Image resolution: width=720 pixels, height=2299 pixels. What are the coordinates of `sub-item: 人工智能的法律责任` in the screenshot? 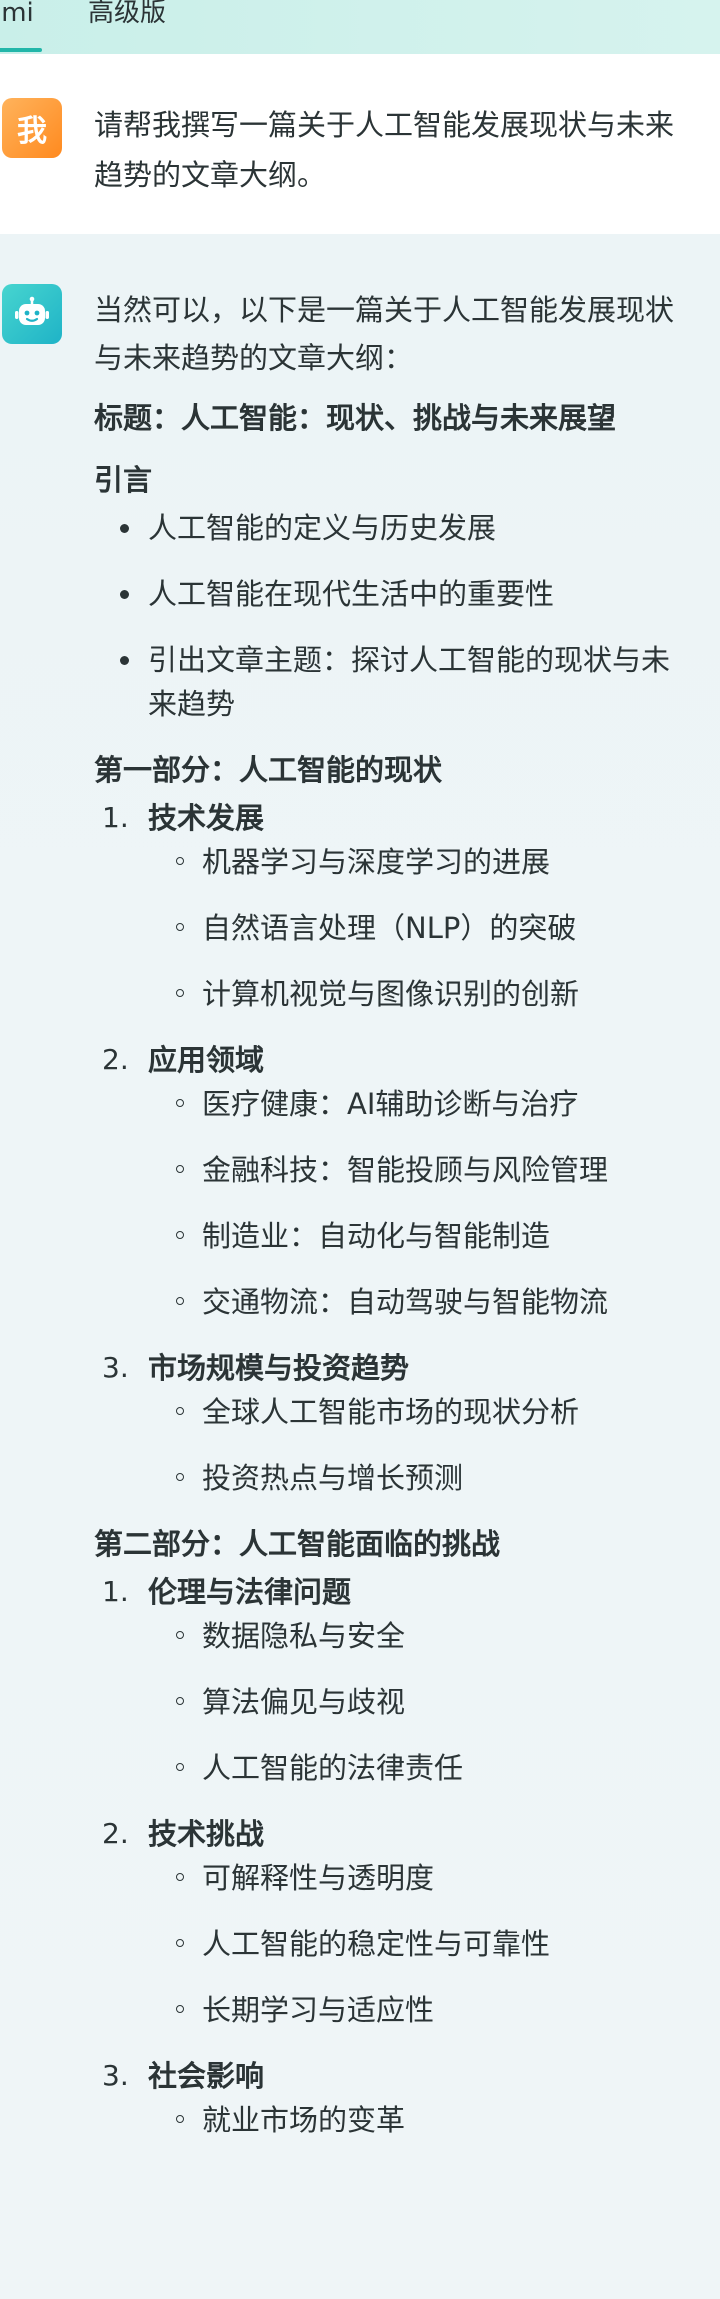 It's located at (435, 1768).